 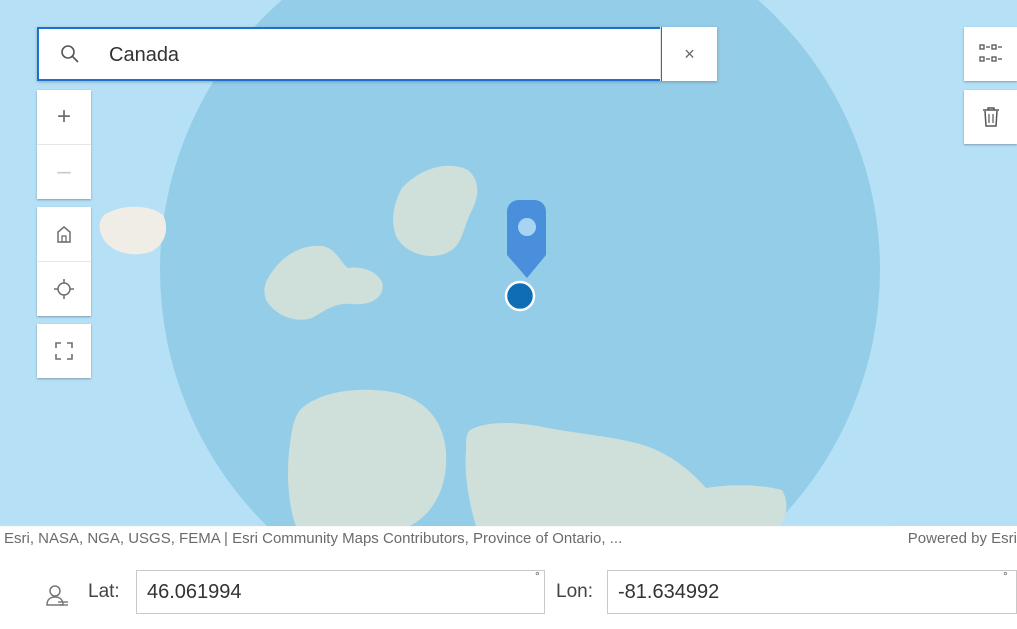 I want to click on location-point, so click(x=520, y=296).